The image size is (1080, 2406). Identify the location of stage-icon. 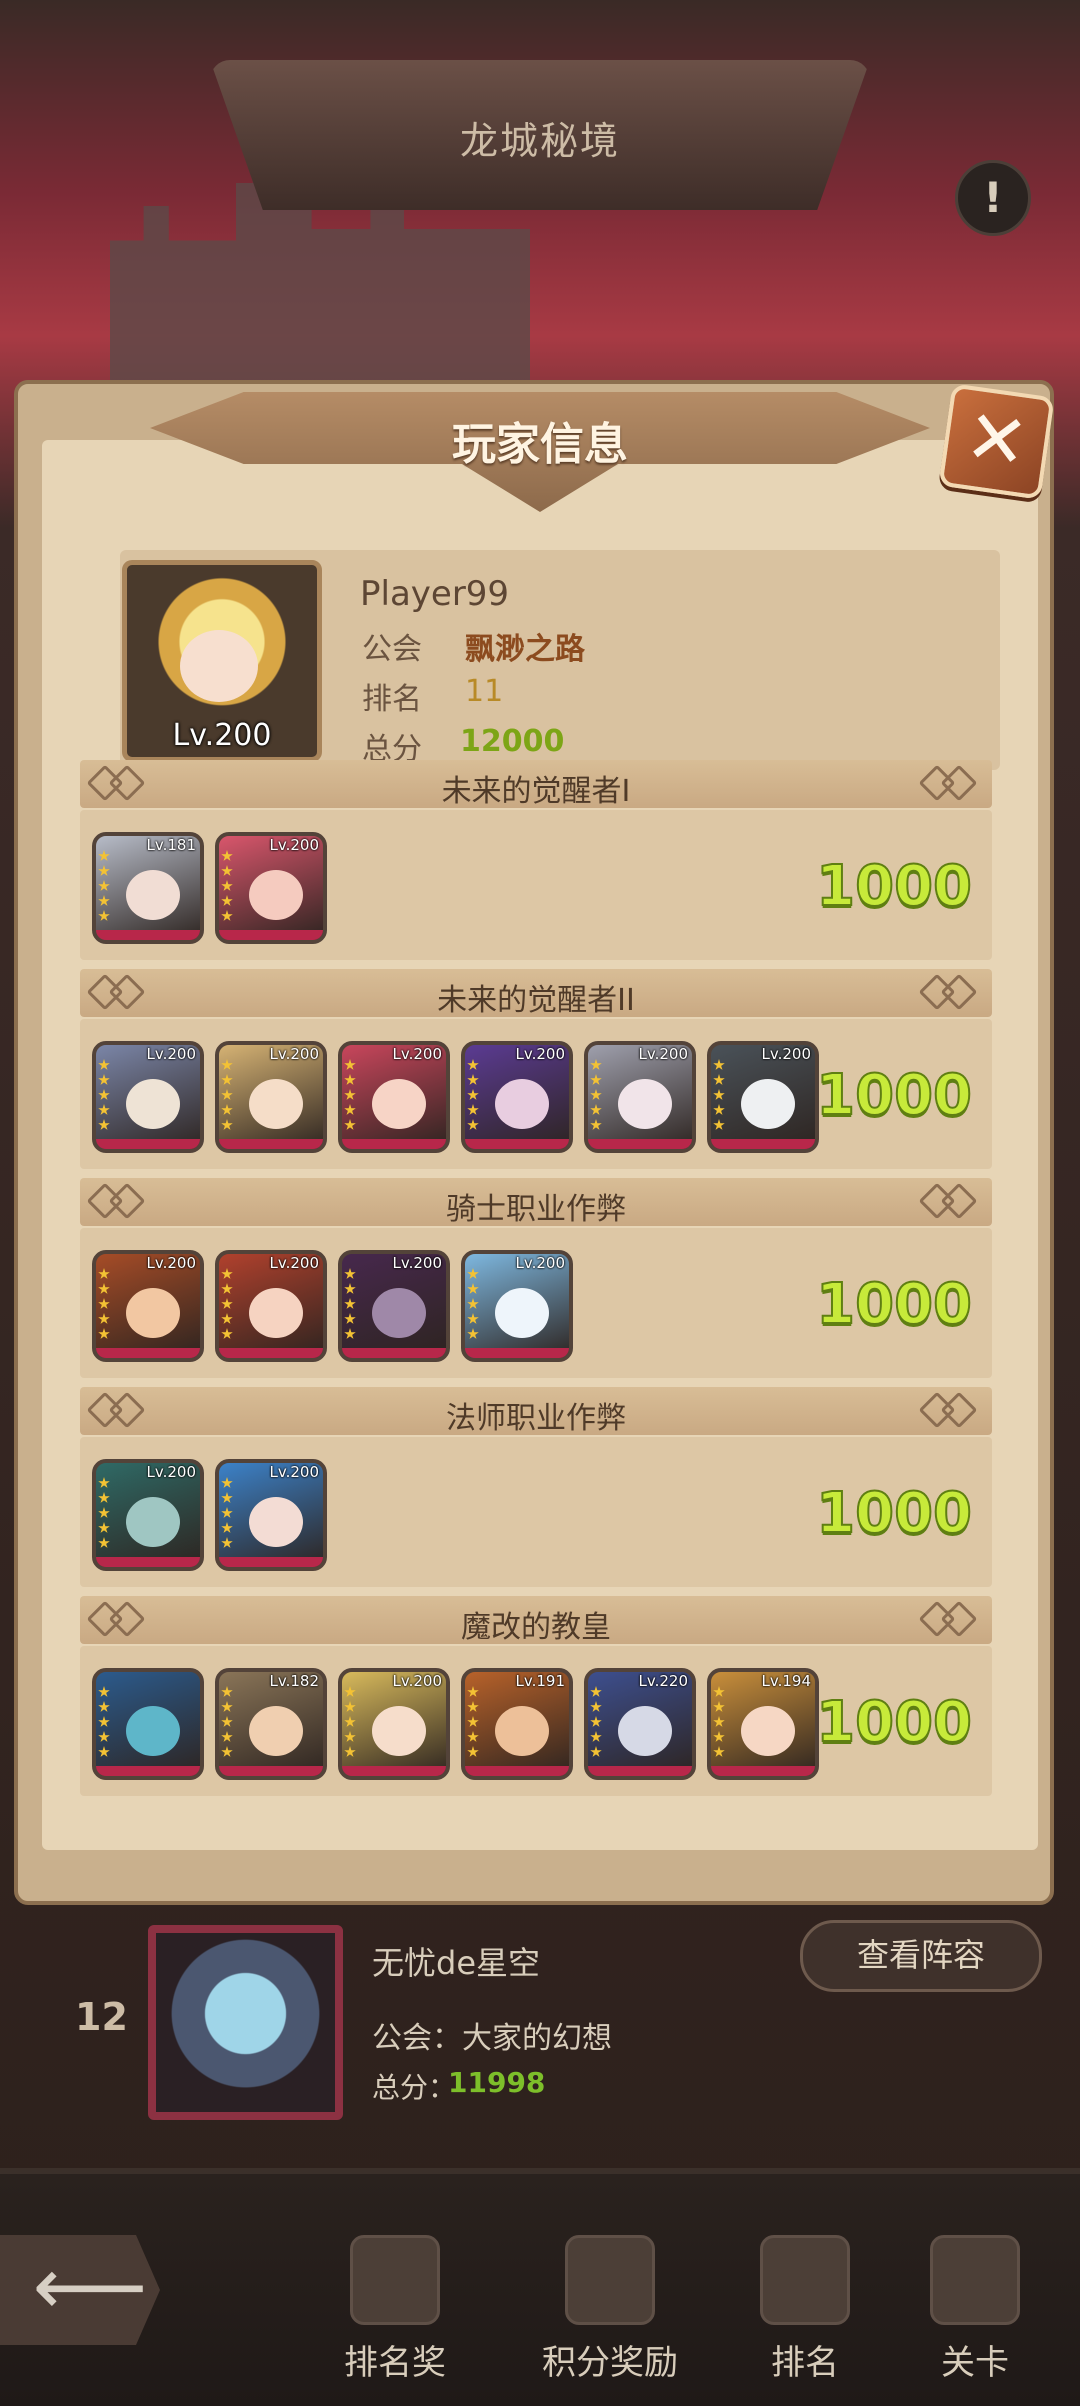
(975, 2280).